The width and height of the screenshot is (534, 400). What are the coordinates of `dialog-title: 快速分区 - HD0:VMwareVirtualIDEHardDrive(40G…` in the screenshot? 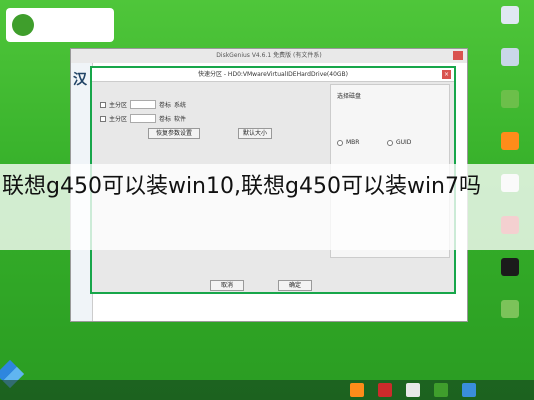 It's located at (273, 75).